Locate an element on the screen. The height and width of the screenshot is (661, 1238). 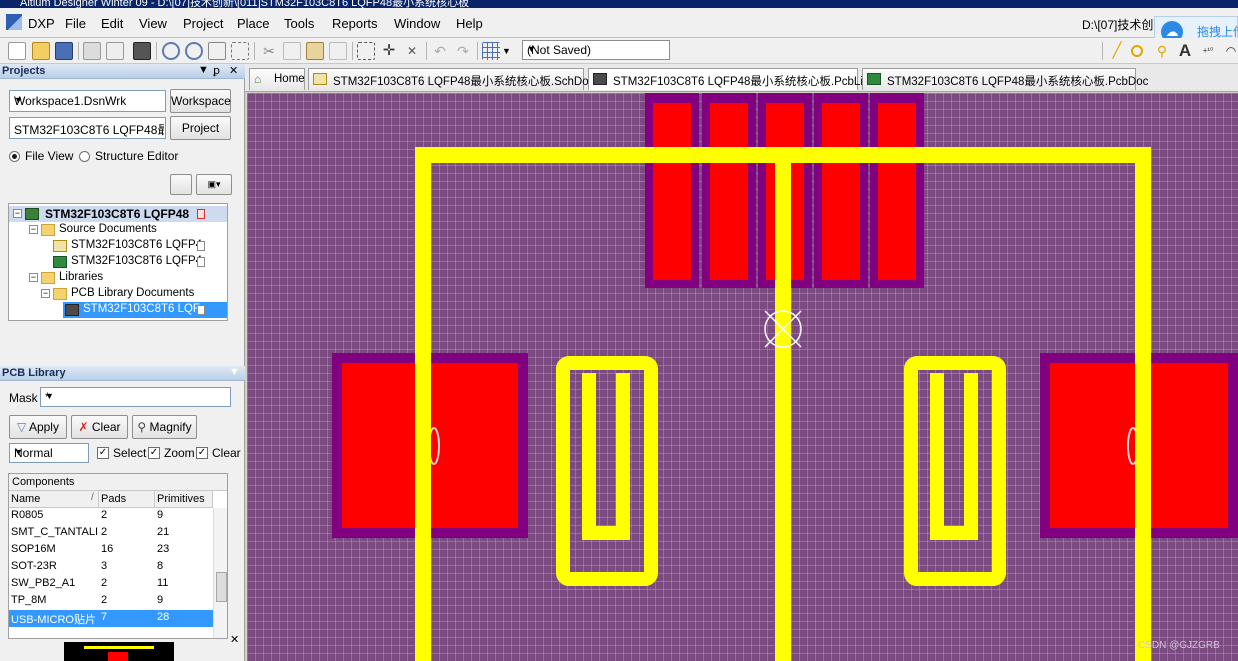
path-field: D:\[07]技术创 is located at coordinates (1117, 24).